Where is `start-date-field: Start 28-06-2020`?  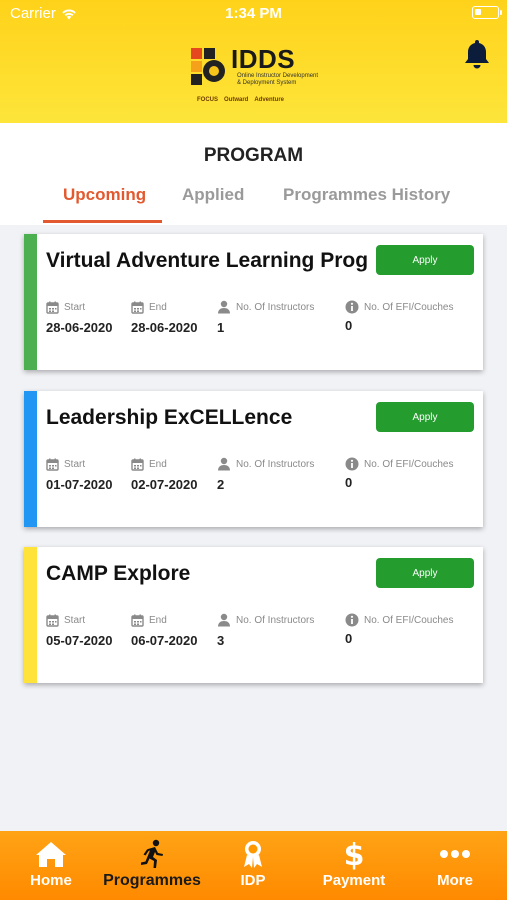
start-date-field: Start 28-06-2020 is located at coordinates (79, 317).